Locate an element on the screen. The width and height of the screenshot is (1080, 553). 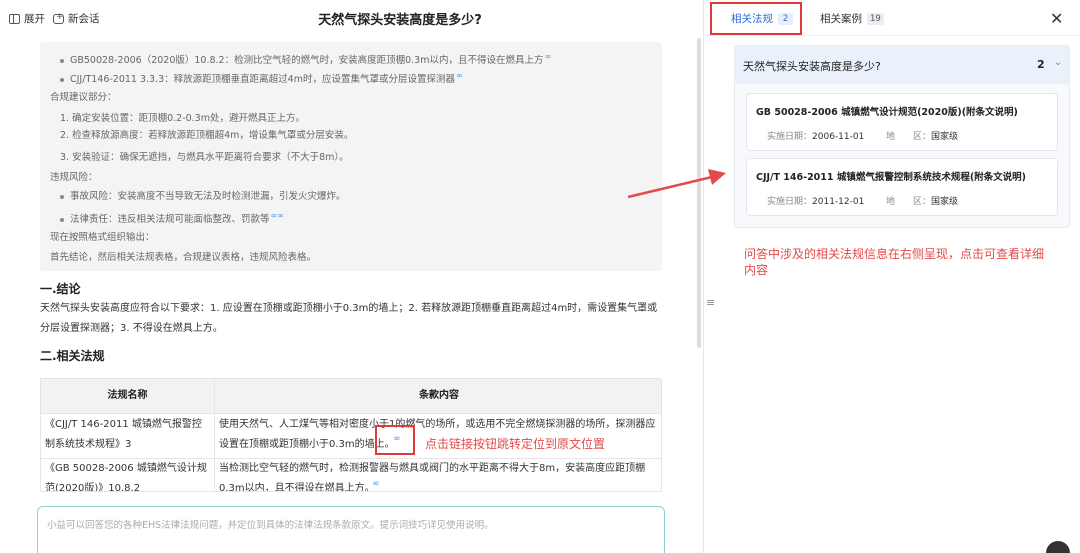
panel-annotation: 问答中涉及的相关法规信息在右侧呈现，点击可查看详细内容 is located at coordinates (894, 262).